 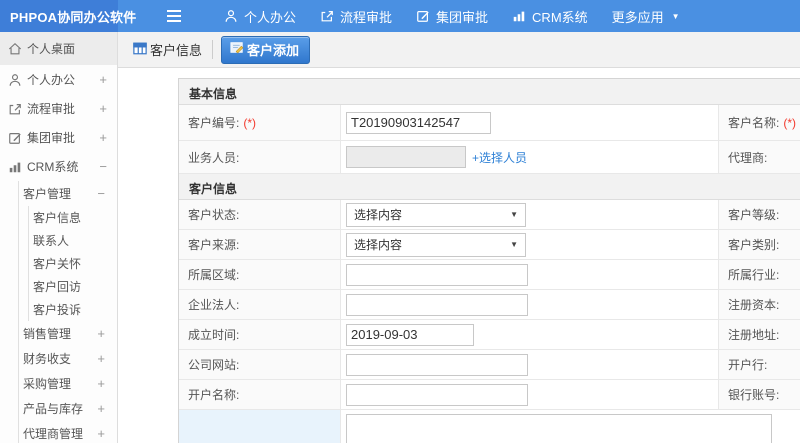 I want to click on customer-level-label: 客户等级:, so click(x=759, y=214).